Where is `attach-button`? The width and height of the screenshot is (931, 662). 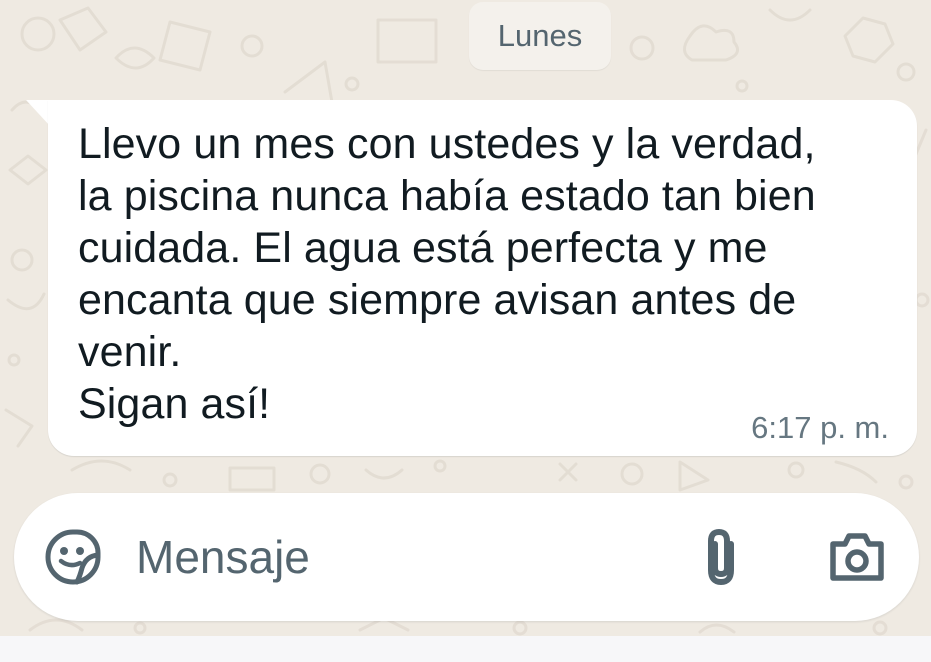 attach-button is located at coordinates (721, 557).